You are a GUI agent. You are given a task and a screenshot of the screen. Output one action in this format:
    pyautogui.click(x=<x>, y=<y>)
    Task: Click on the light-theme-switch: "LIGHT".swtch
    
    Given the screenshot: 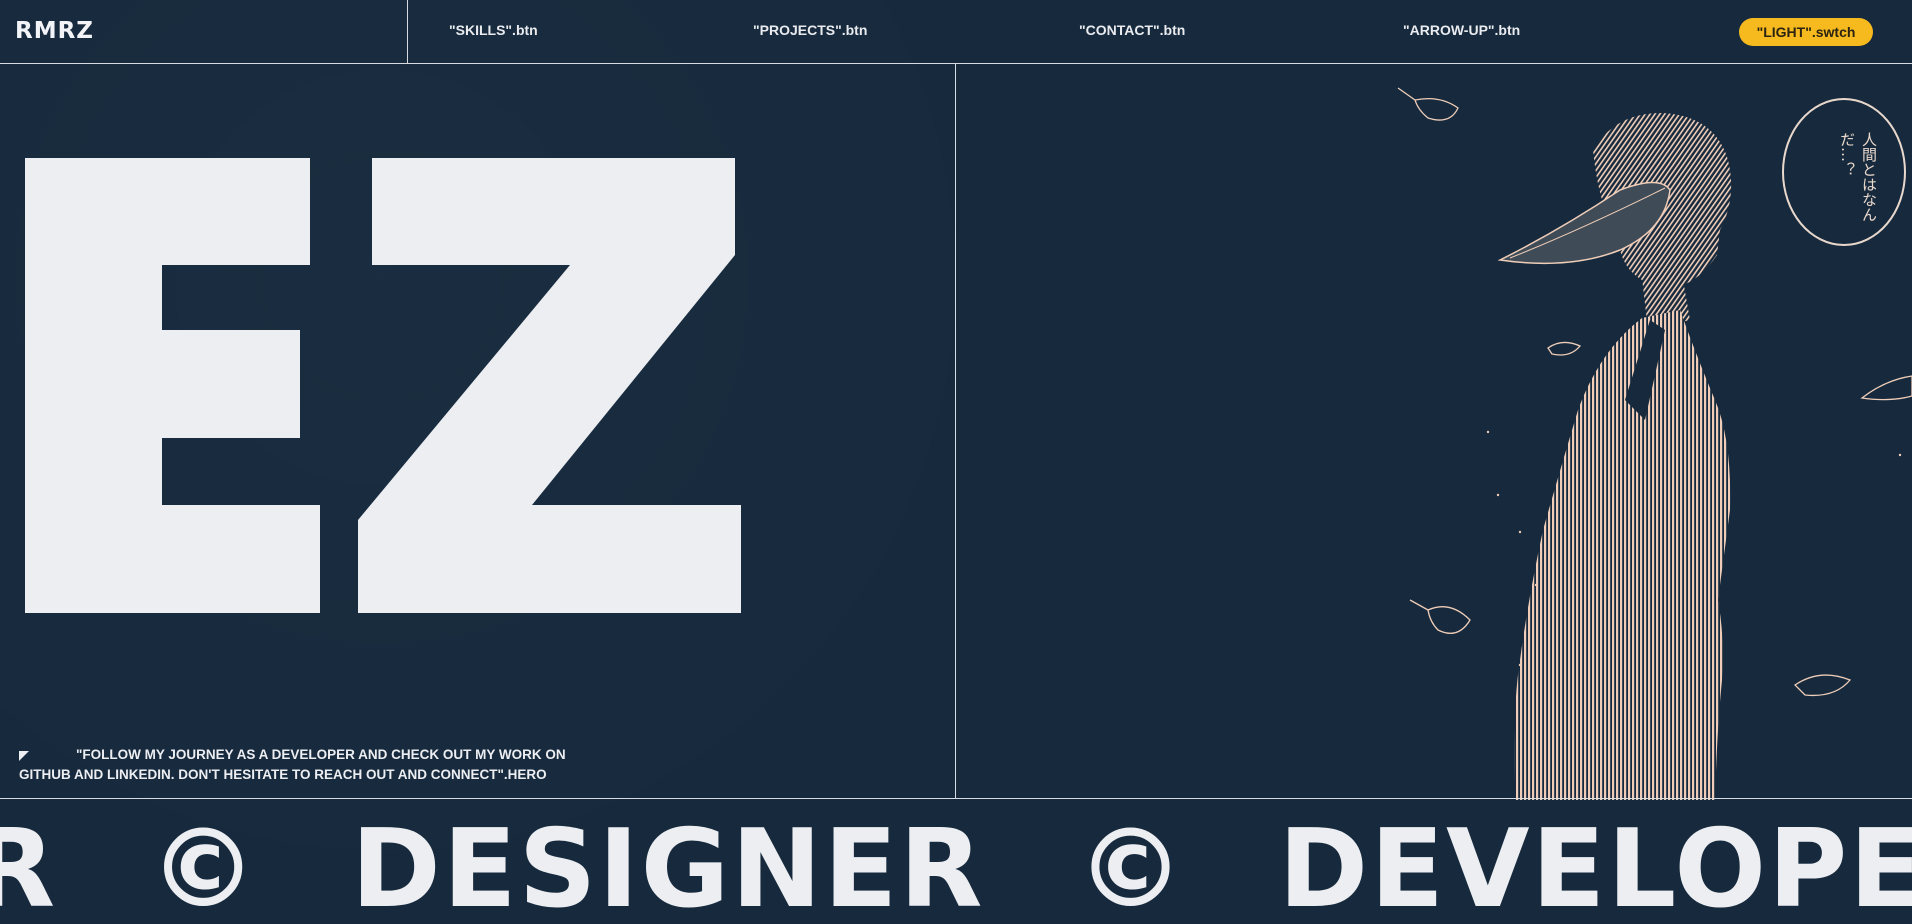 What is the action you would take?
    pyautogui.click(x=1806, y=32)
    